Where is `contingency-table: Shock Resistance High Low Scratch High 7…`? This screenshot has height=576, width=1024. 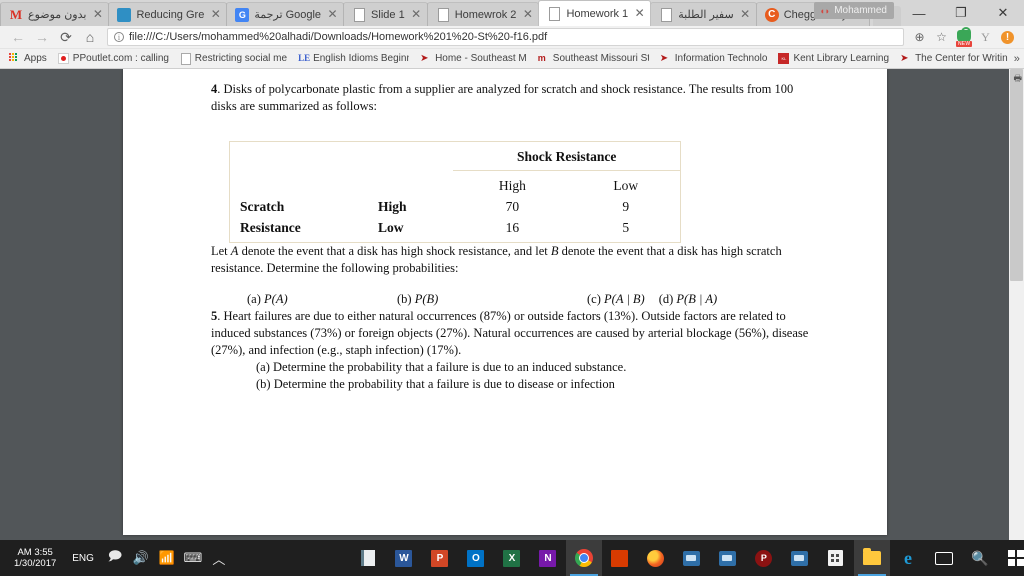
contingency-table: Shock Resistance High Low Scratch High 7… is located at coordinates (455, 192).